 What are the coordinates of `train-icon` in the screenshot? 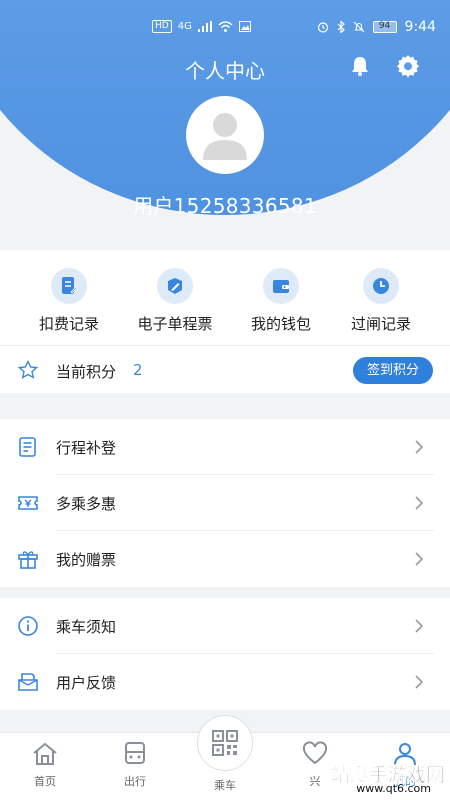 It's located at (135, 753).